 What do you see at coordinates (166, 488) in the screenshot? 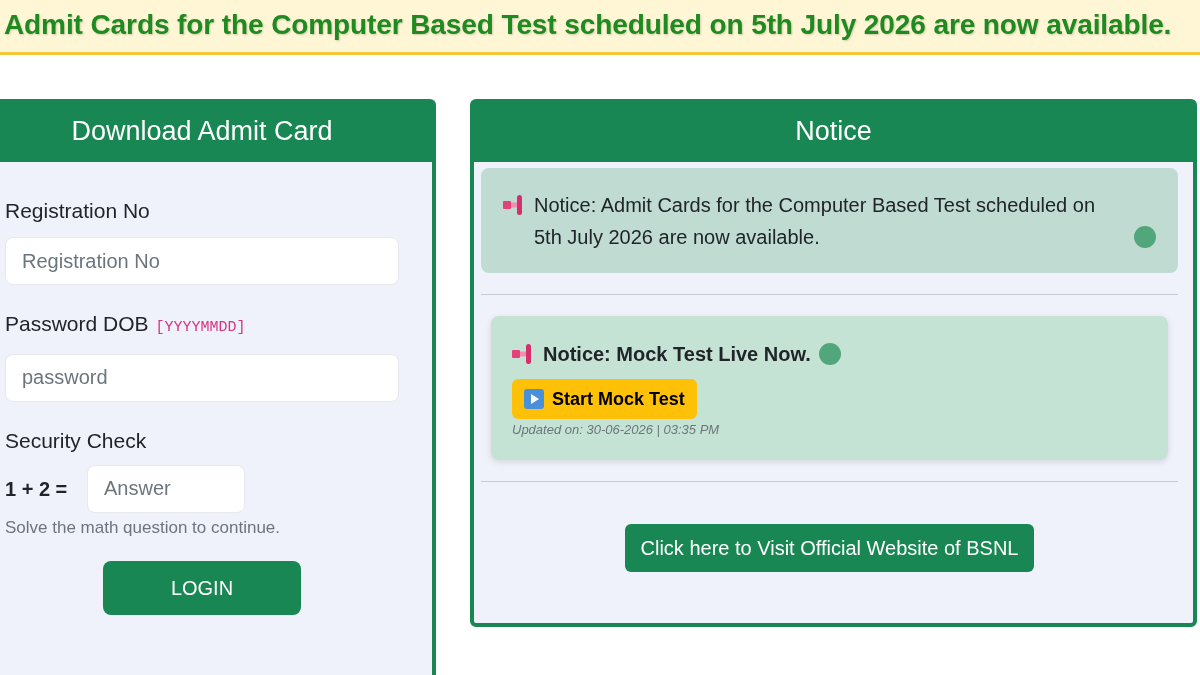
I see `answer-field: Answer` at bounding box center [166, 488].